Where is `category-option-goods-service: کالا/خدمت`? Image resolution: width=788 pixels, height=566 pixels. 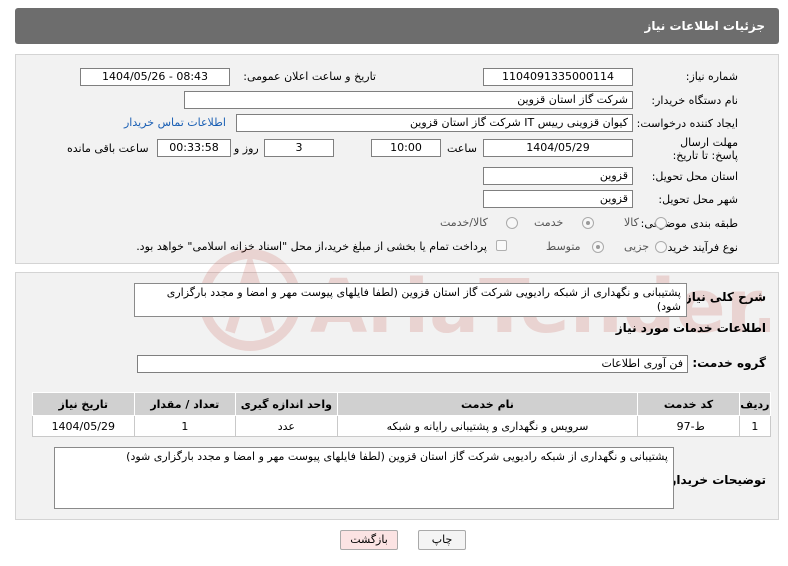 category-option-goods-service: کالا/خدمت is located at coordinates (464, 222).